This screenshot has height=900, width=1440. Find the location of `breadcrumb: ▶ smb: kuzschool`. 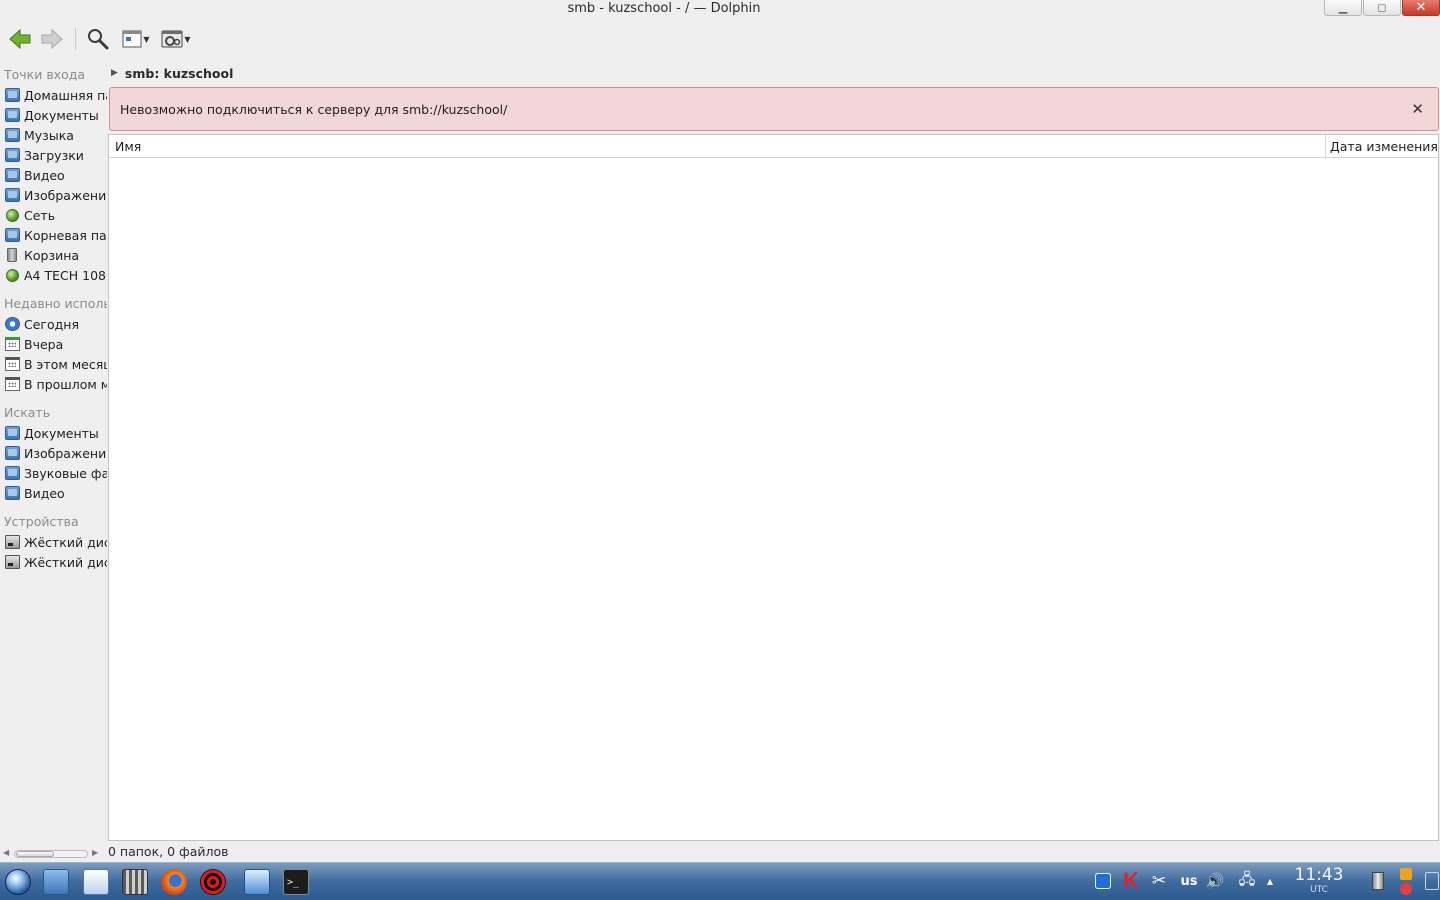

breadcrumb: ▶ smb: kuzschool is located at coordinates (774, 73).